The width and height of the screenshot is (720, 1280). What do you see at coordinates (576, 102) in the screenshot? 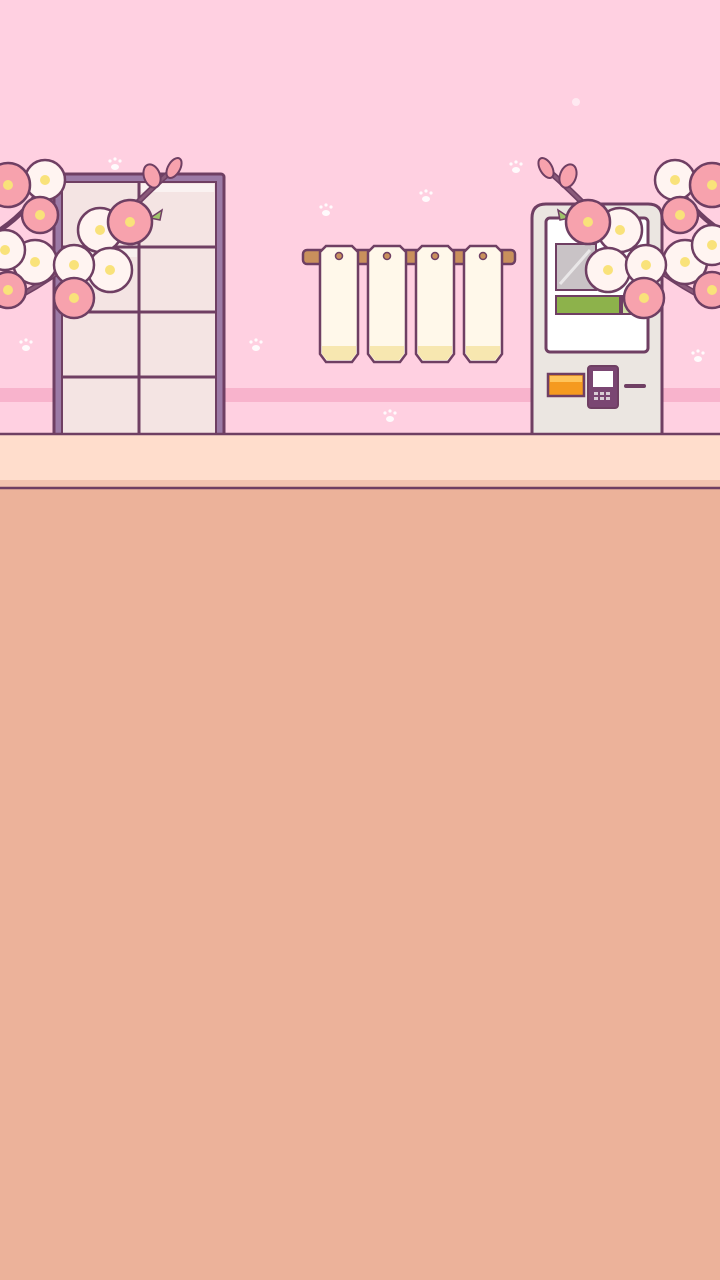
I see `petal-dot` at bounding box center [576, 102].